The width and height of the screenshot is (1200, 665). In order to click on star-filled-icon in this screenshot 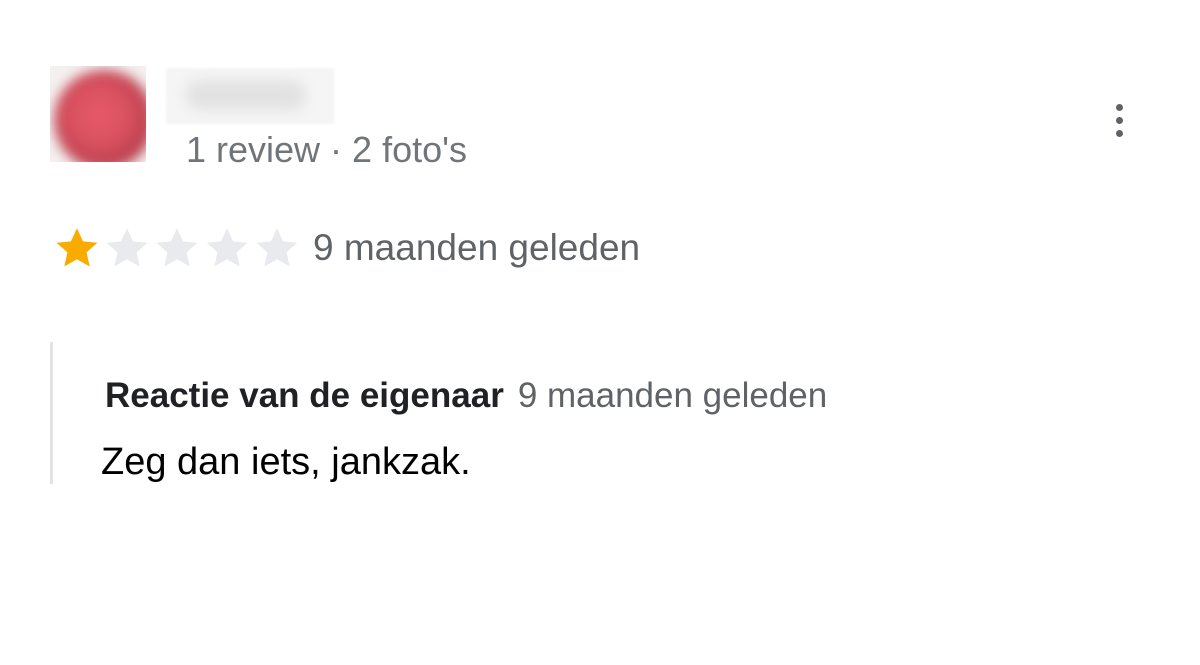, I will do `click(77, 247)`.